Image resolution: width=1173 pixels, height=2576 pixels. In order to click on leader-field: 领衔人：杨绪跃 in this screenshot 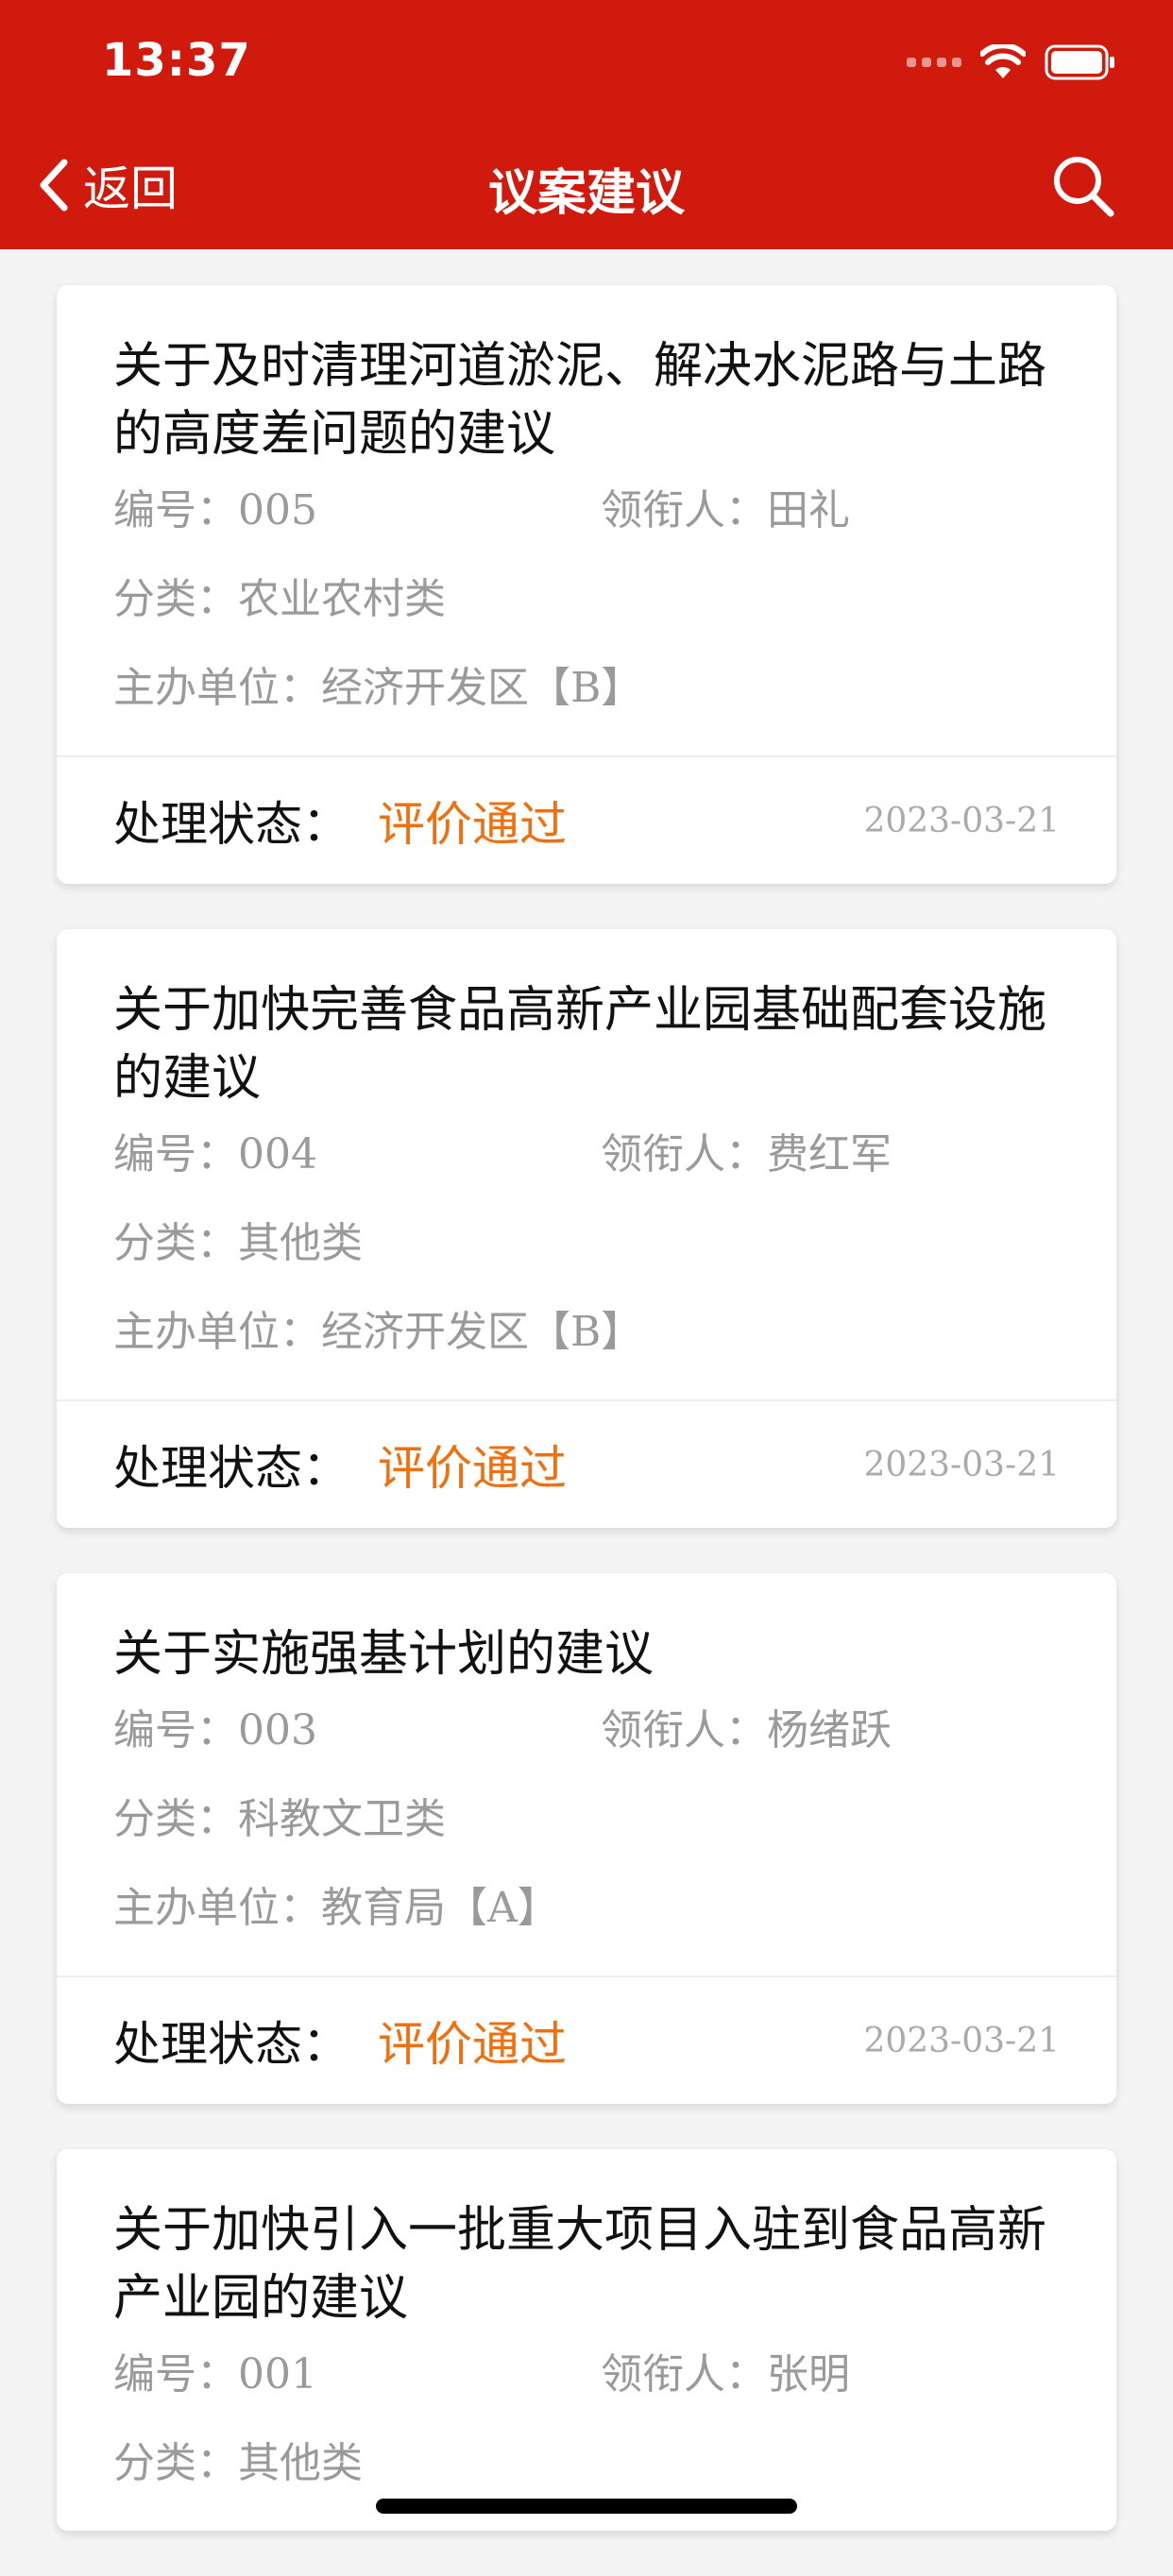, I will do `click(746, 1730)`.